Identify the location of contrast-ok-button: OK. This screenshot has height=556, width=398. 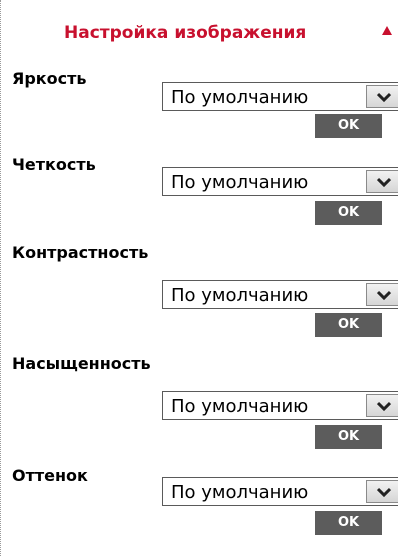
(348, 325).